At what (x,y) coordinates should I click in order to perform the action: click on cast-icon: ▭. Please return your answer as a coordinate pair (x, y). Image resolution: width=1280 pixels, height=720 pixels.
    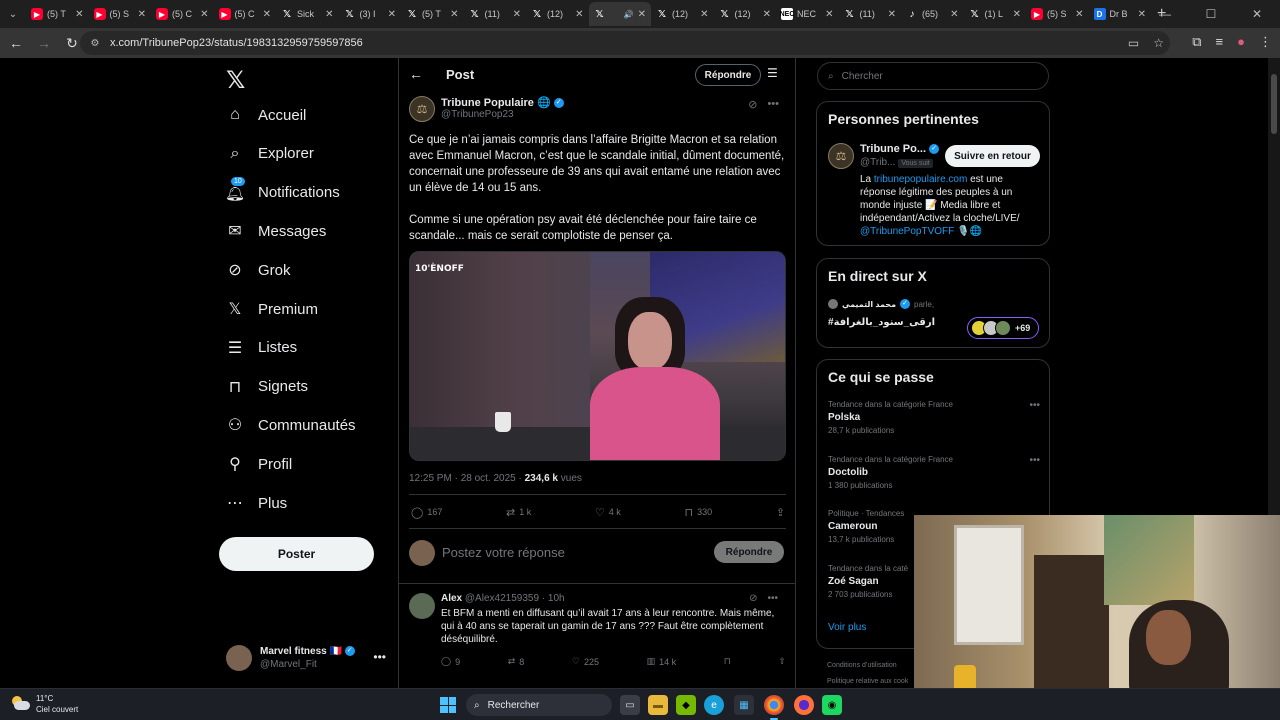
    Looking at the image, I should click on (1133, 43).